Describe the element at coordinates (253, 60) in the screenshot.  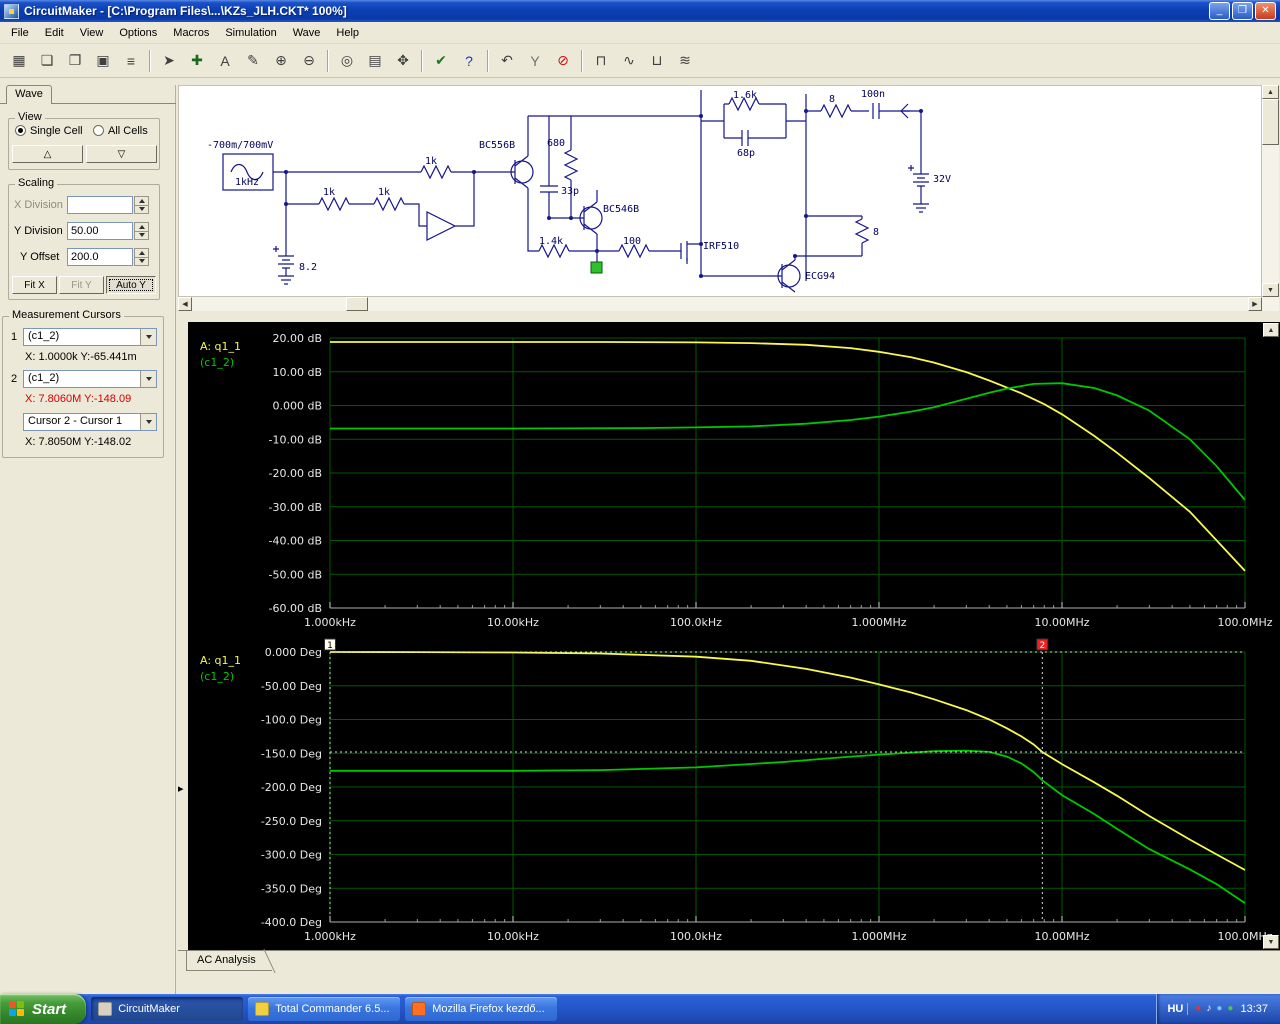
I see `edit-tool-button: ✎` at that location.